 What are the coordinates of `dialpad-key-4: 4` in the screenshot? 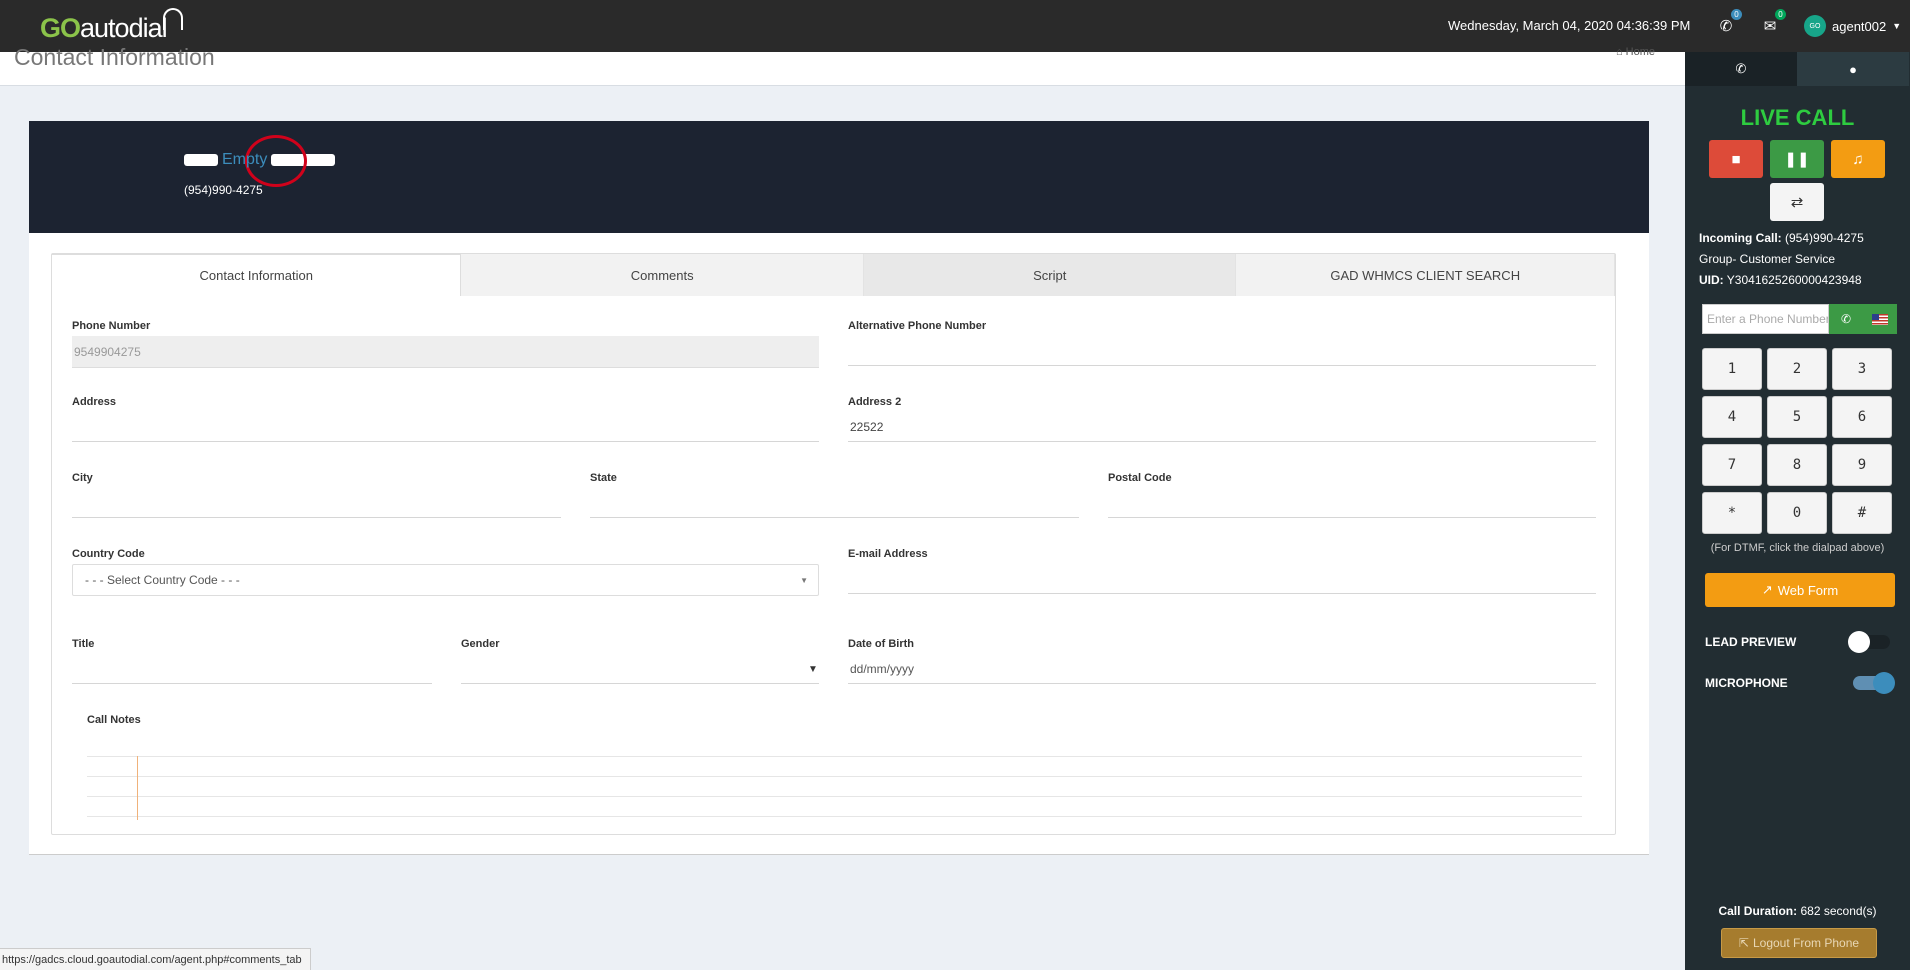 It's located at (1732, 417).